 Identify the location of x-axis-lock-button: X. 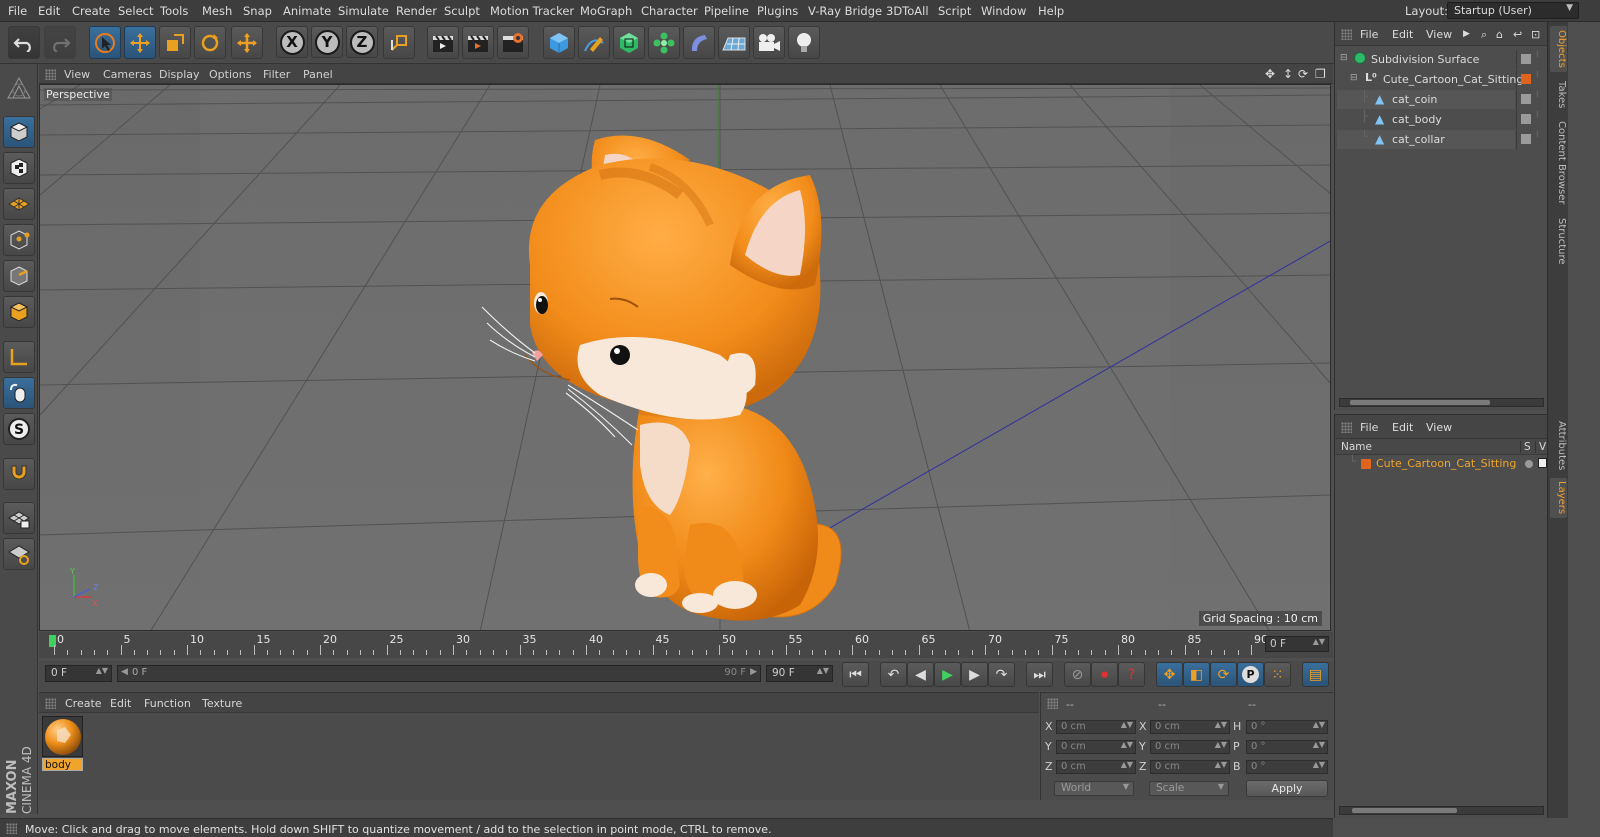
(292, 42).